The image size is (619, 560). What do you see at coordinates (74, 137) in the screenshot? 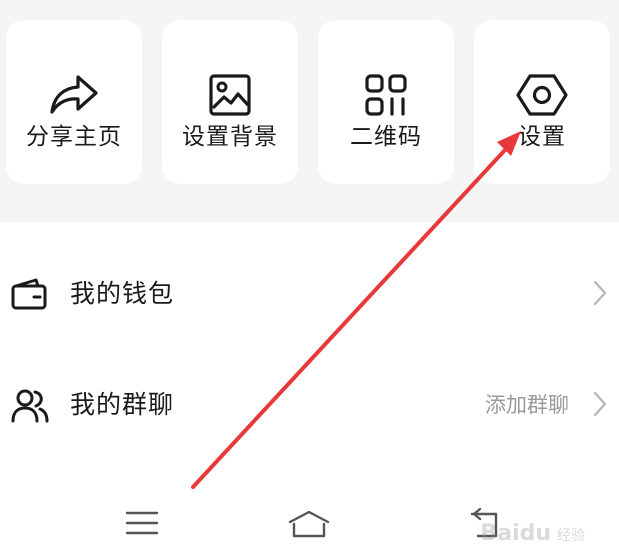
I see `share-homepage-label: 分享主页` at bounding box center [74, 137].